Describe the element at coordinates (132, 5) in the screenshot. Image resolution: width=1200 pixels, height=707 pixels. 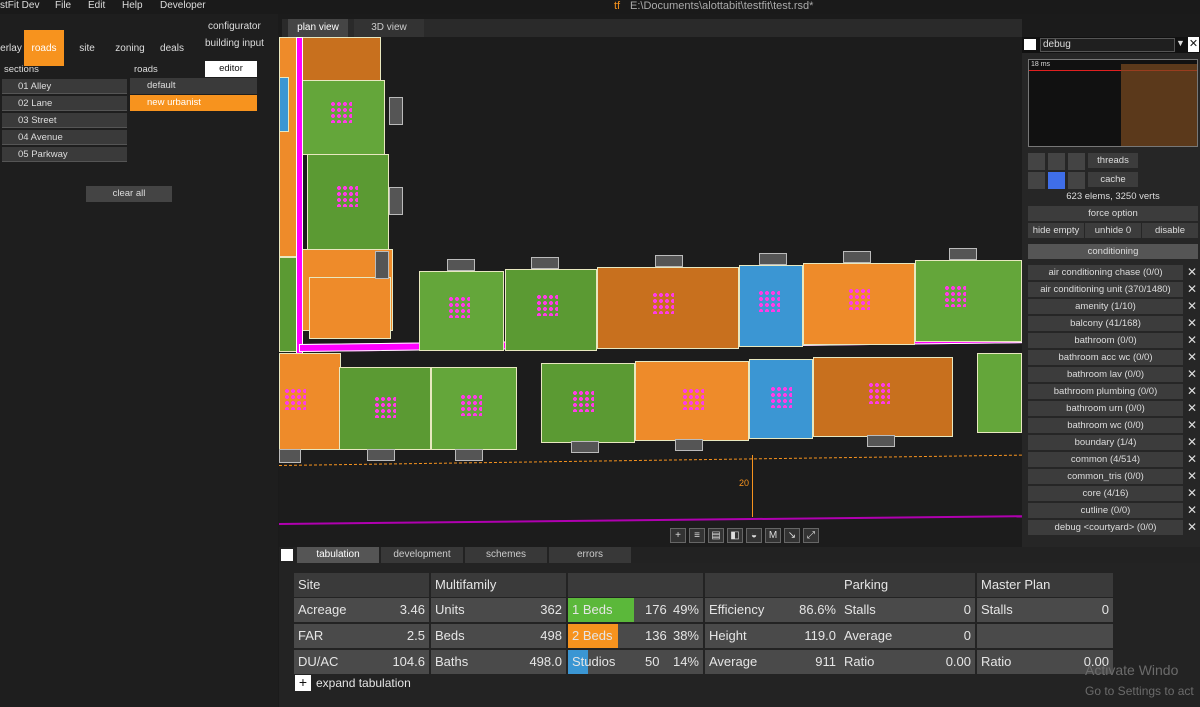
I see `menu-help: Help` at that location.